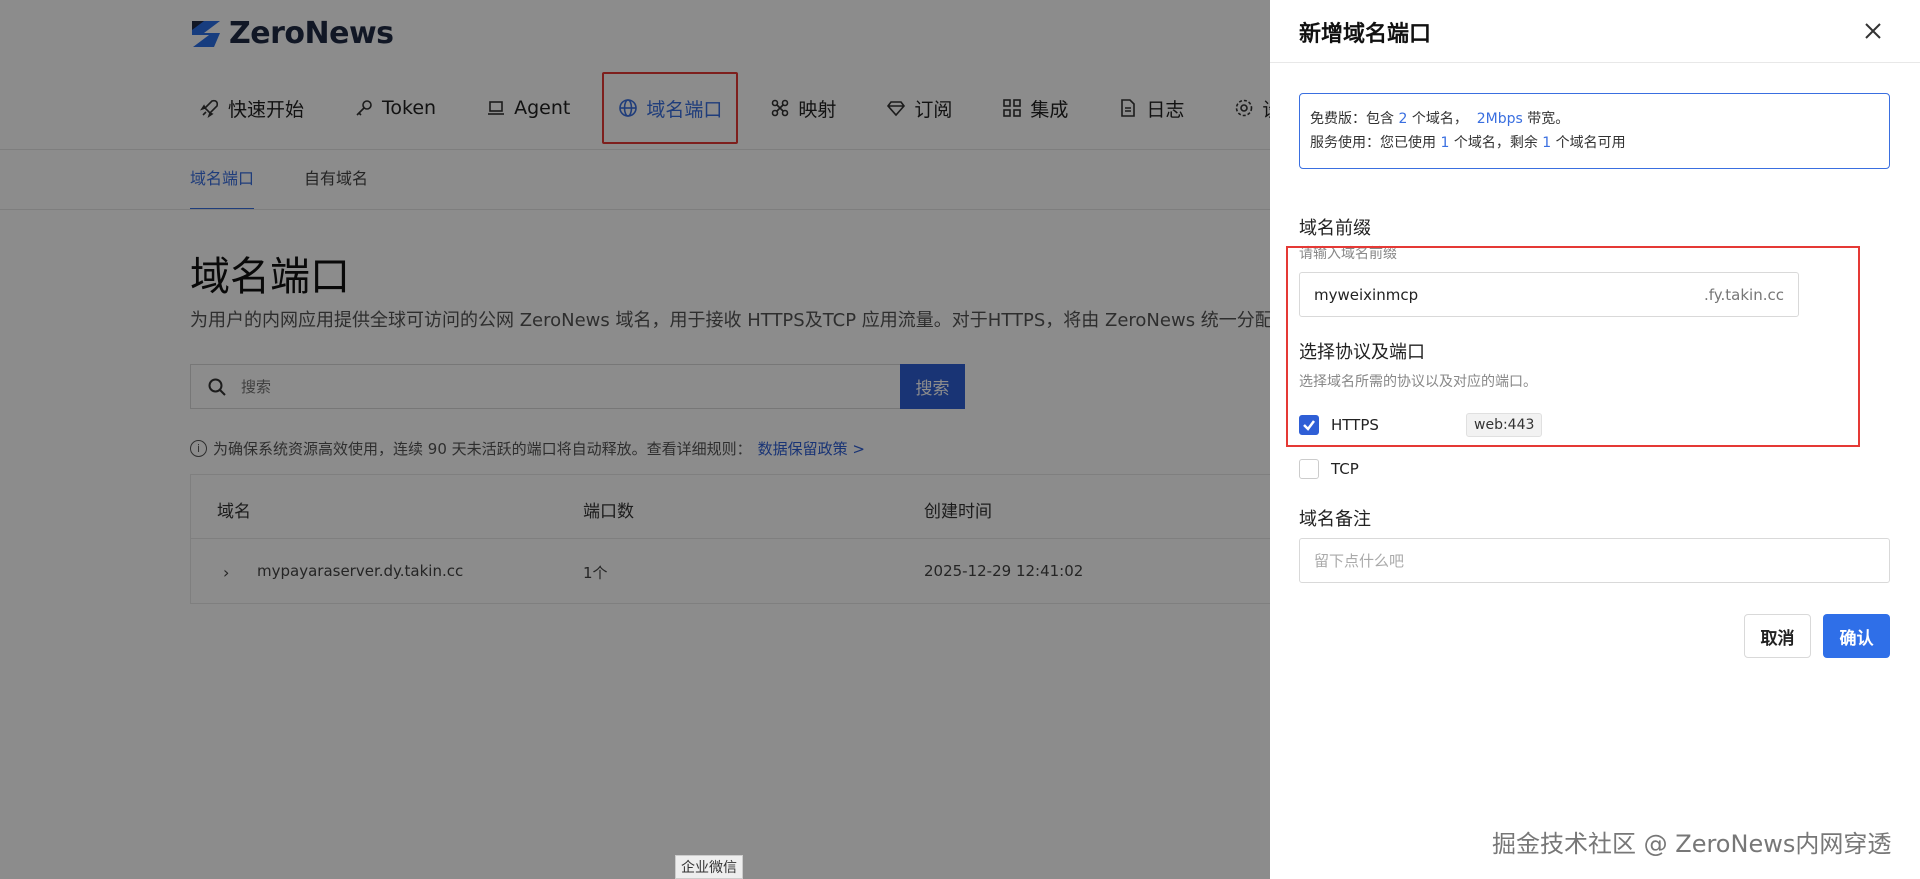 The width and height of the screenshot is (1920, 879). I want to click on remark-input, so click(1594, 560).